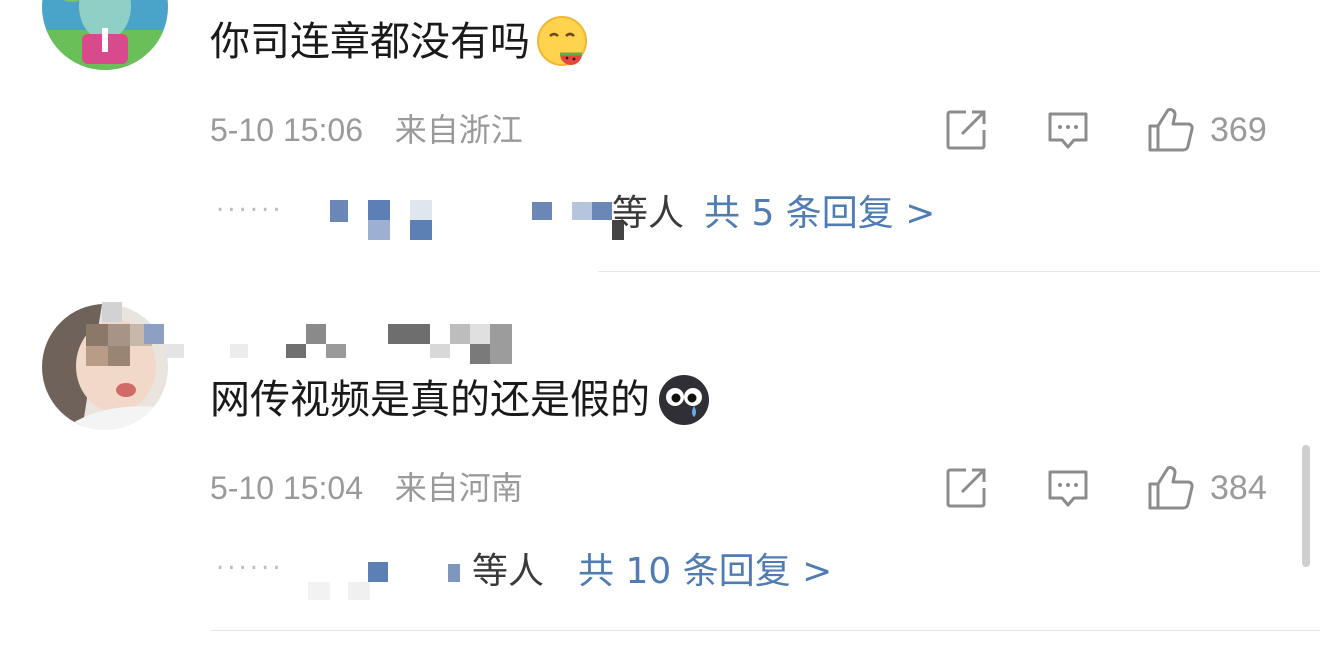 This screenshot has width=1320, height=648. Describe the element at coordinates (366, 488) in the screenshot. I see `comment-meta: 5-10 15:04 来自河南` at that location.